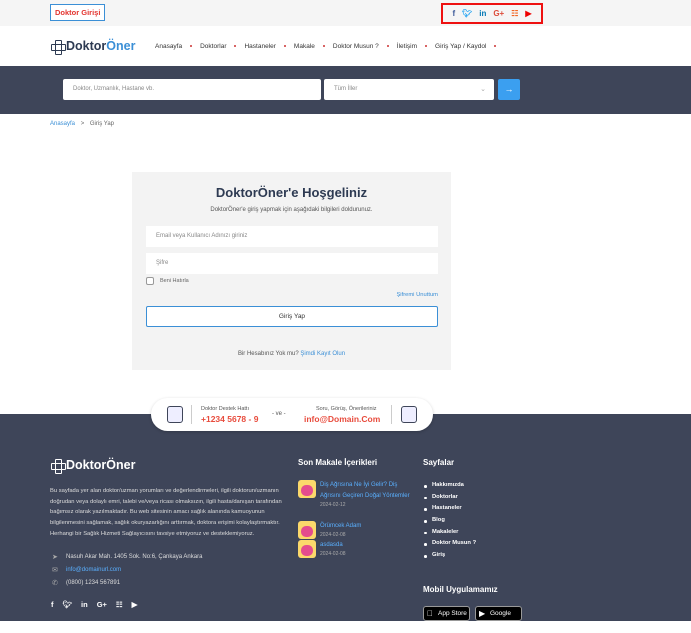 This screenshot has height=633, width=691. I want to click on footer-logo-main: Doktor, so click(86, 465).